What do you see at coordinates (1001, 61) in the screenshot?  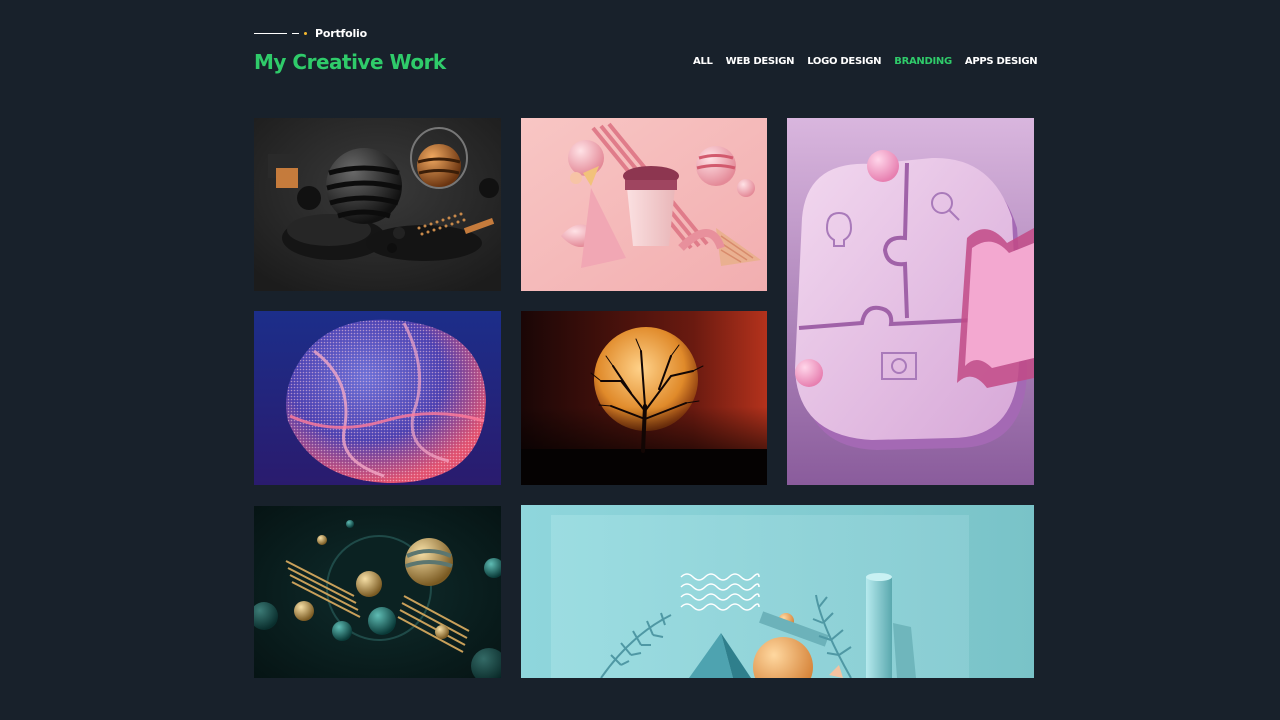 I see `filter-apps-design: APPS DESIGN` at bounding box center [1001, 61].